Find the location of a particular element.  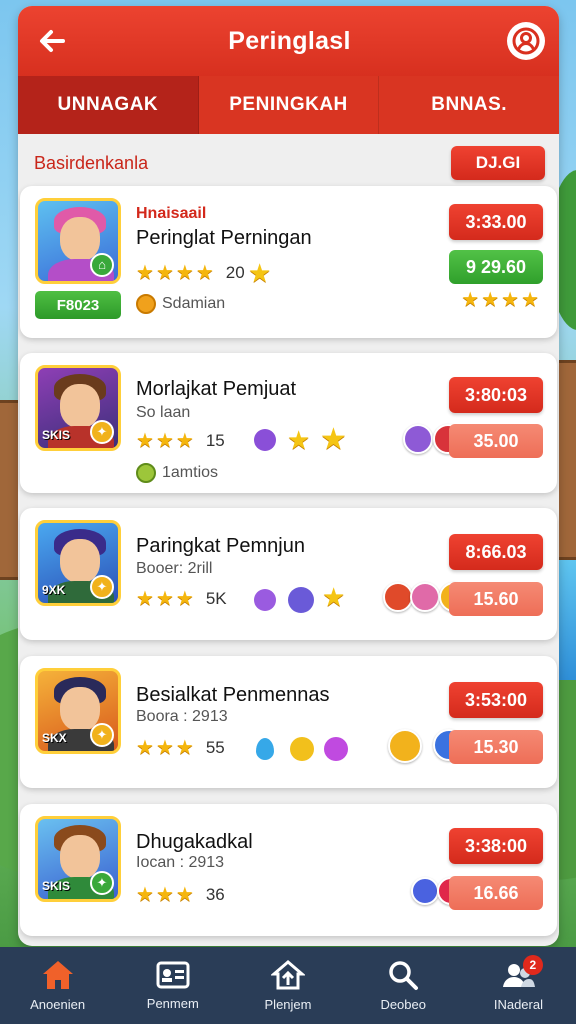

tab-unnagak: UNNAGAK is located at coordinates (108, 105).